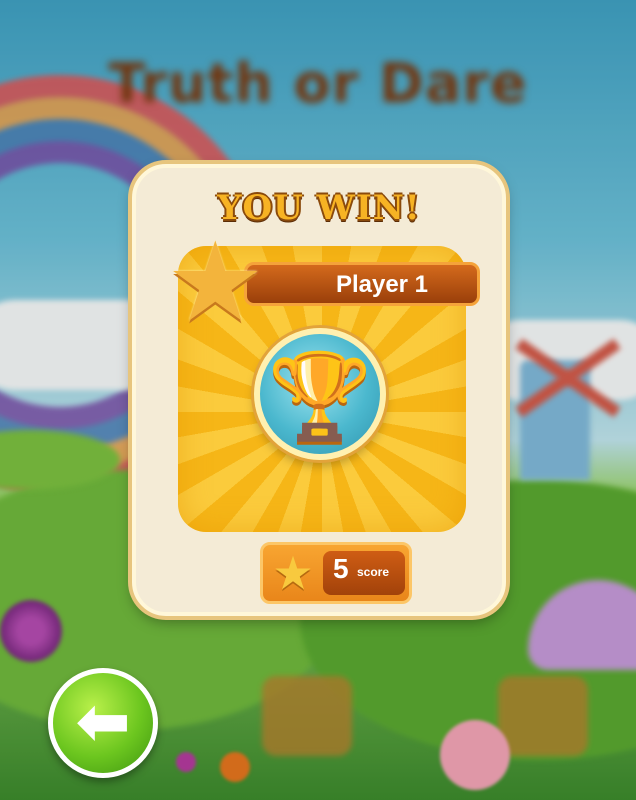 The height and width of the screenshot is (800, 636). I want to click on trophy-icon: 🏆, so click(320, 396).